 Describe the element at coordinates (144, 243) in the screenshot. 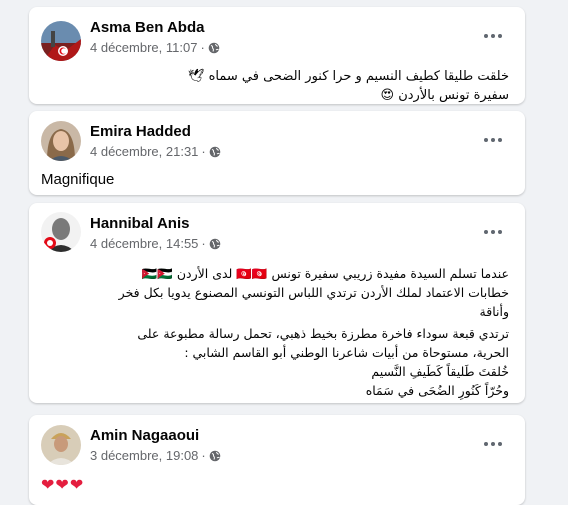

I see `post-date: 4 décembre, 14:55` at that location.